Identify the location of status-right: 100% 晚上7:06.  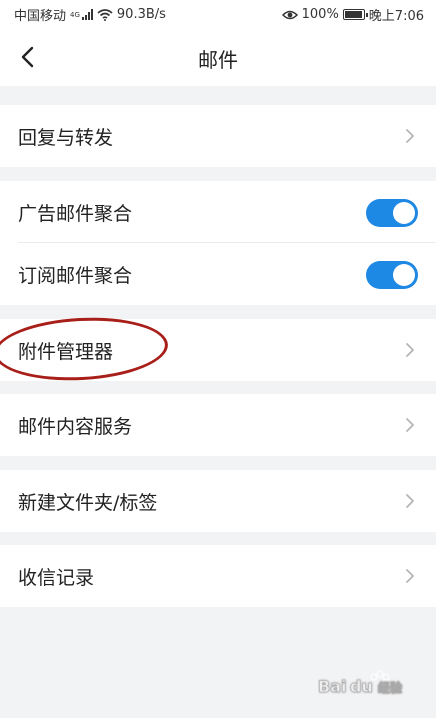
(352, 14).